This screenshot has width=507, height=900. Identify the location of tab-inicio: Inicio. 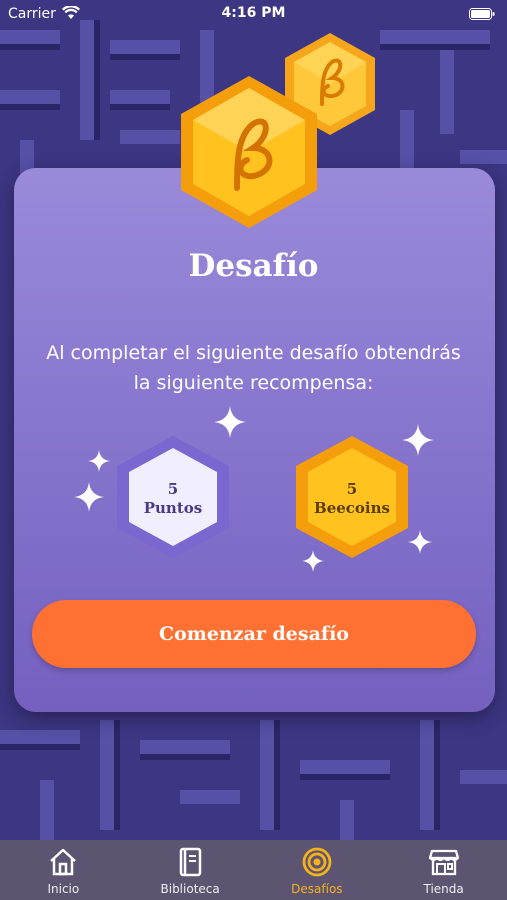
(63, 870).